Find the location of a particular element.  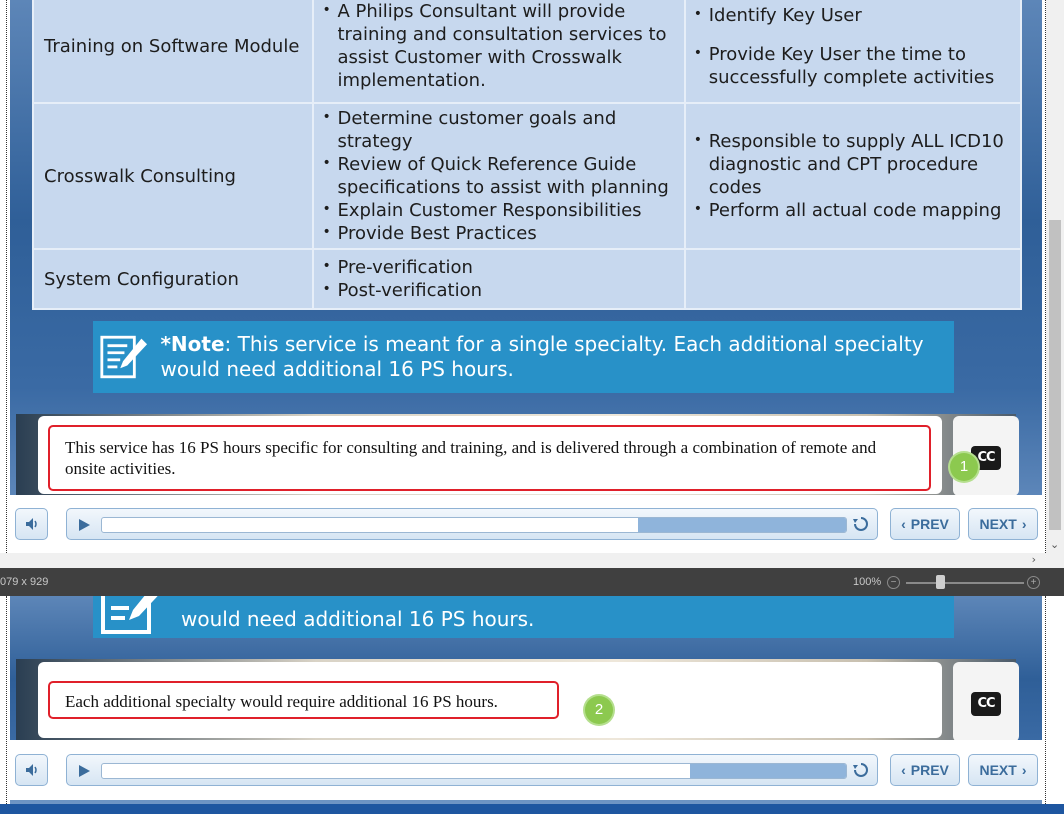

table-cell-customer is located at coordinates (853, 279).